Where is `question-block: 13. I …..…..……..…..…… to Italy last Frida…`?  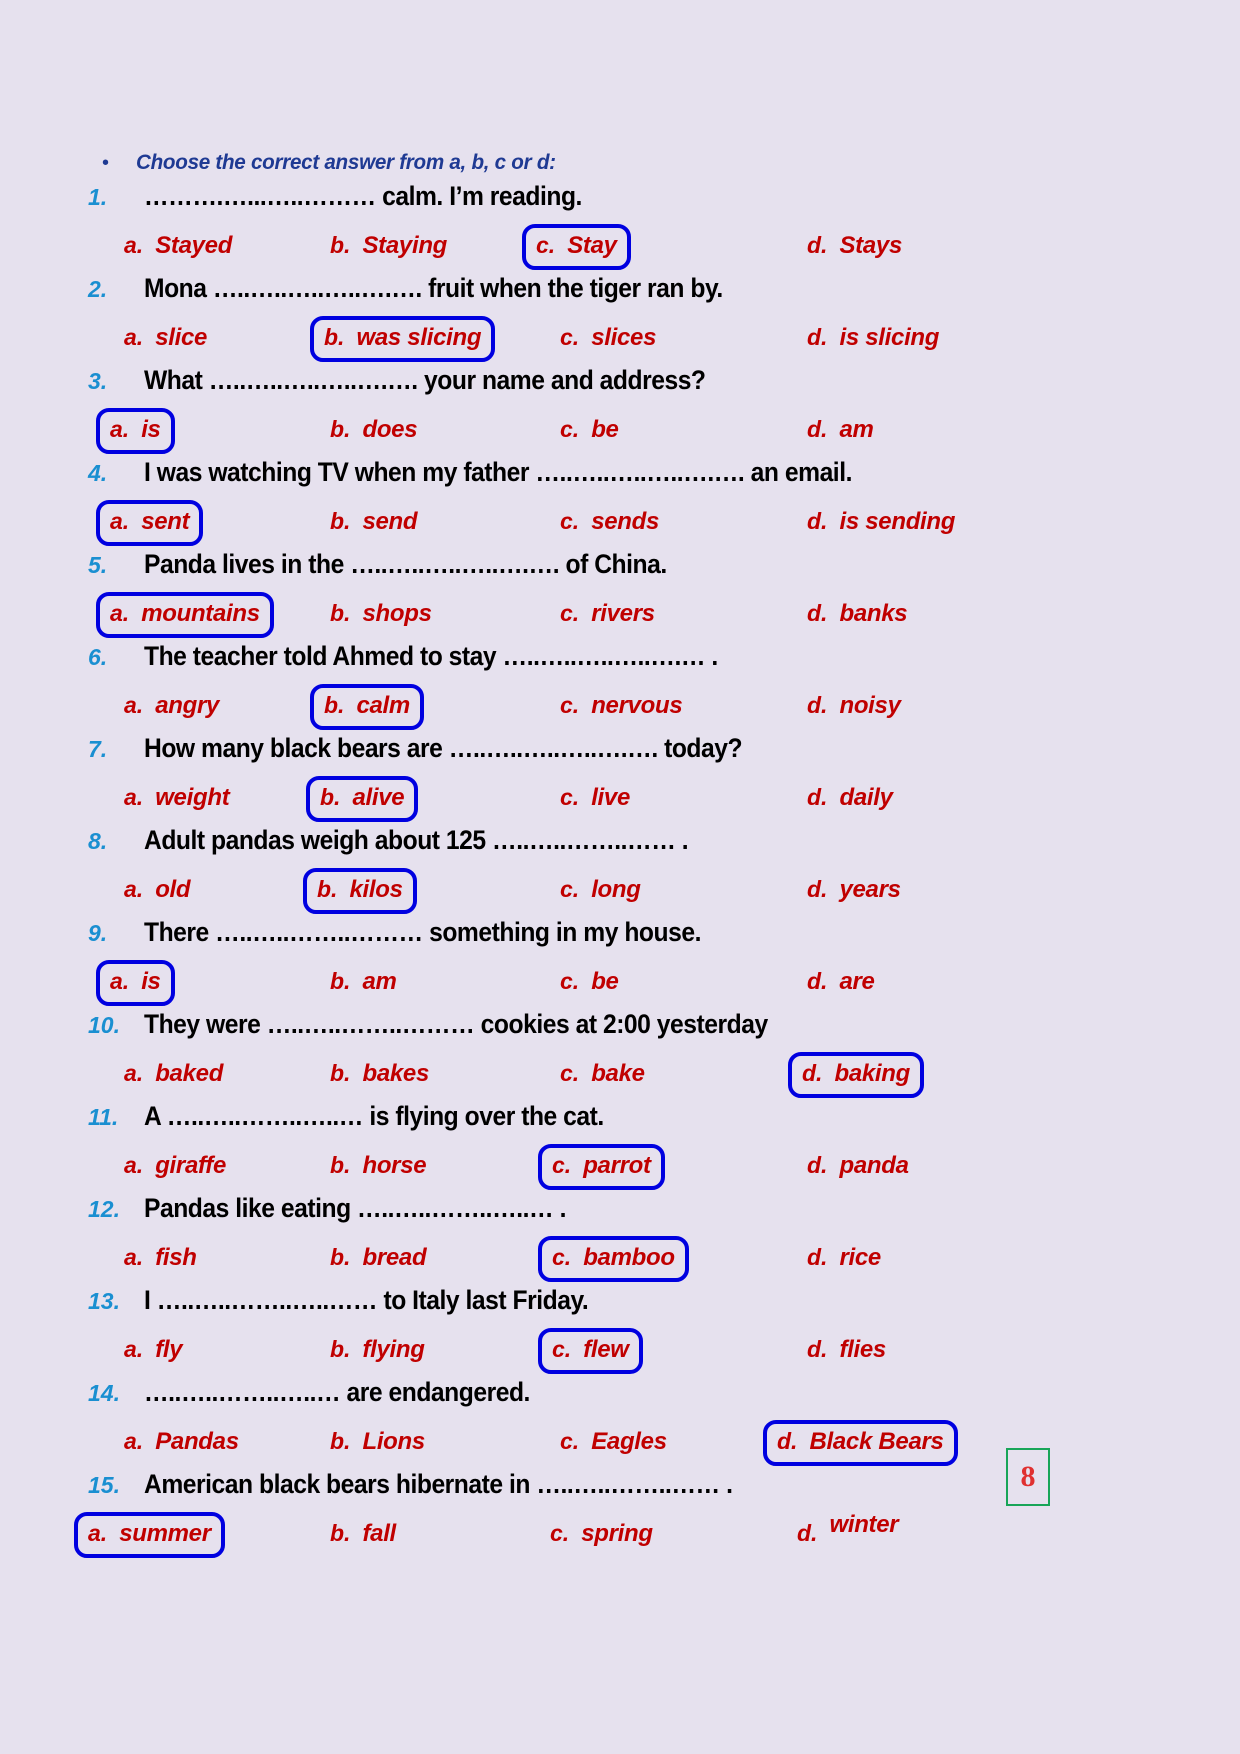 question-block: 13. I …..…..……..…..…… to Italy last Frida… is located at coordinates (620, 1330).